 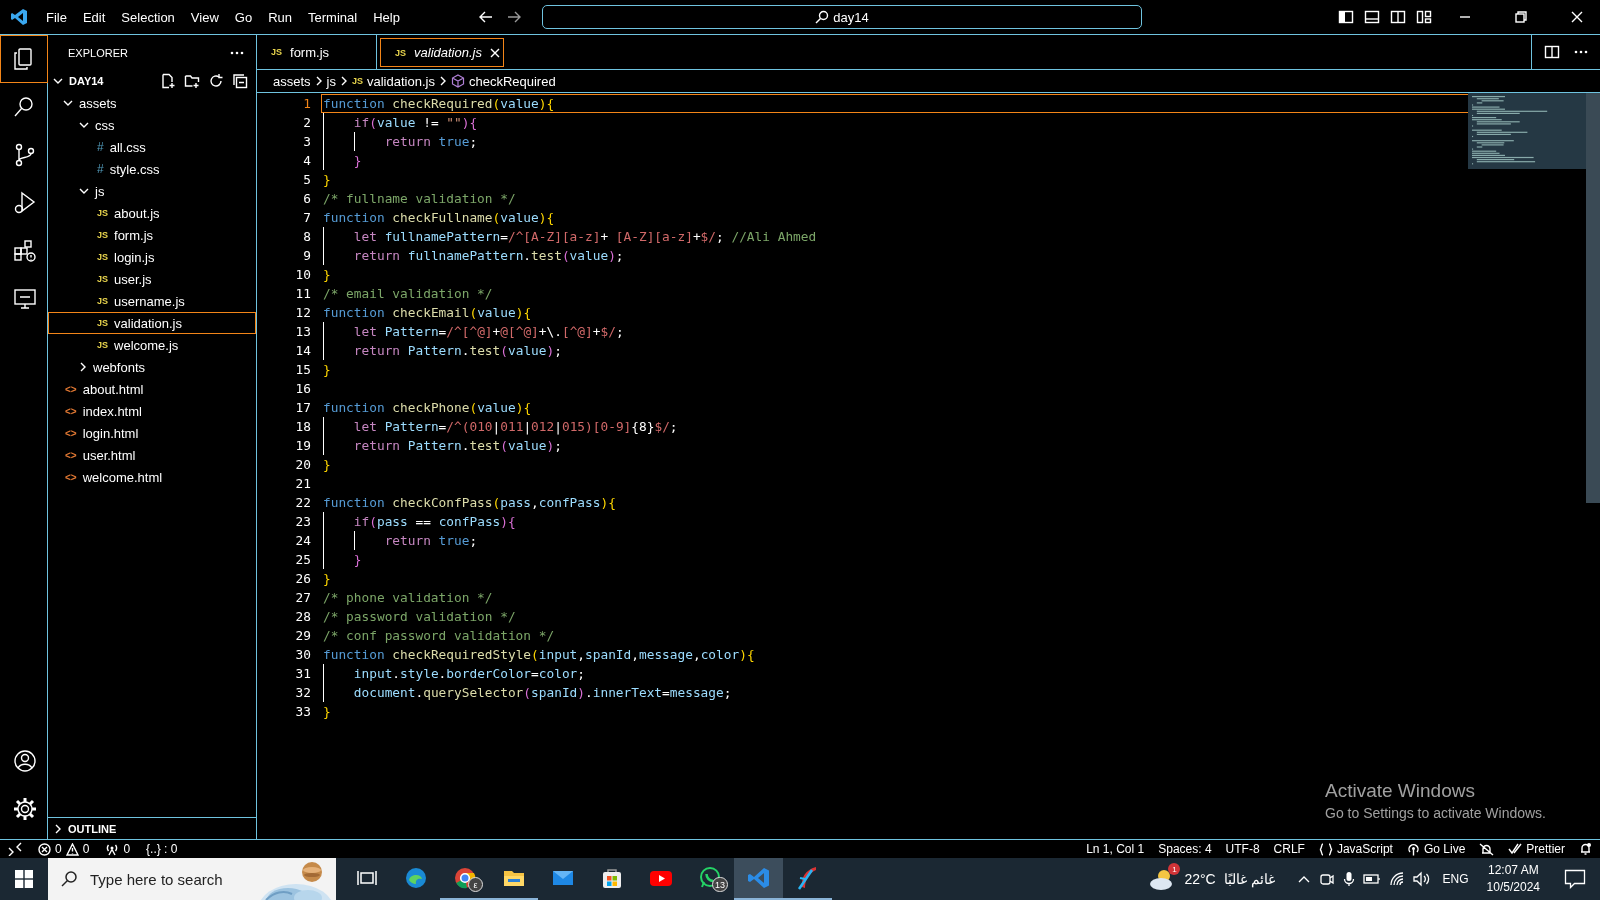 What do you see at coordinates (1371, 879) in the screenshot?
I see `battery-icon` at bounding box center [1371, 879].